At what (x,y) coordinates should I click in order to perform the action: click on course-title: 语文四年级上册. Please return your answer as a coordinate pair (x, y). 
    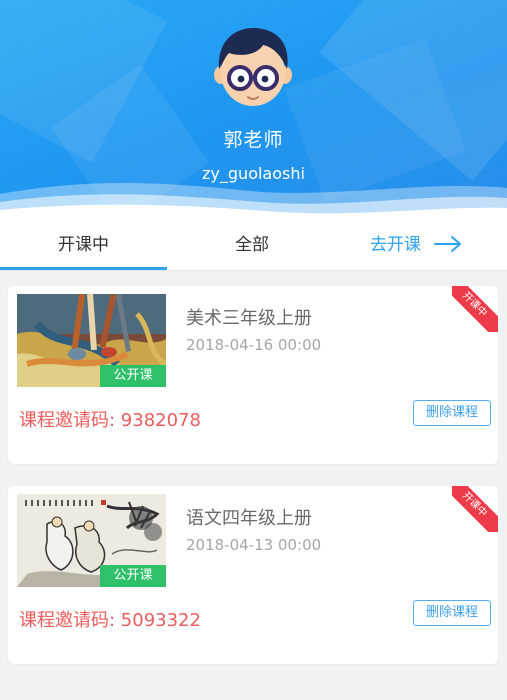
    Looking at the image, I should click on (249, 518).